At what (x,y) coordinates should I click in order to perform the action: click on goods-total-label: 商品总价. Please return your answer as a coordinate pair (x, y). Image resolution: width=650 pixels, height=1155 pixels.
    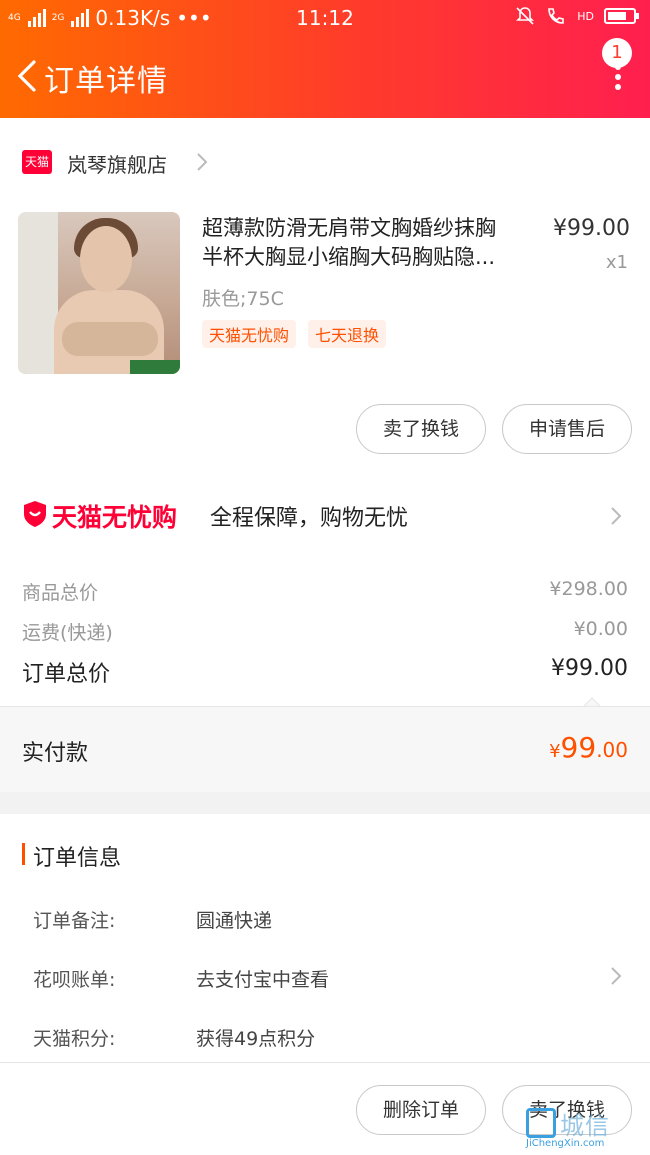
    Looking at the image, I should click on (60, 593).